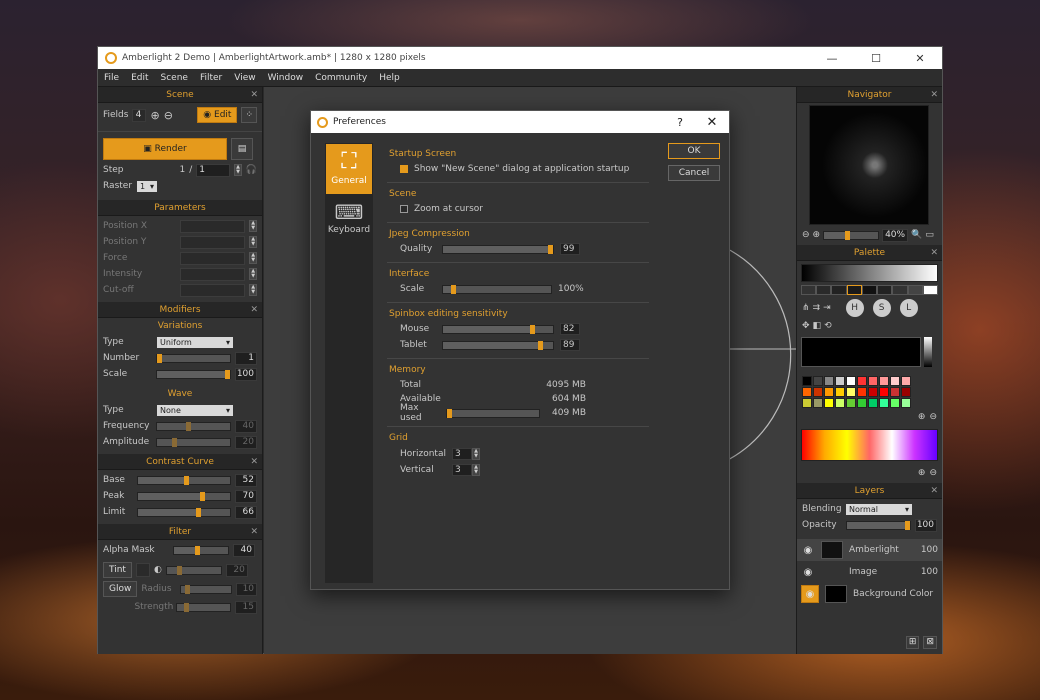 This screenshot has width=1040, height=700. I want to click on minimize-button: —, so click(832, 58).